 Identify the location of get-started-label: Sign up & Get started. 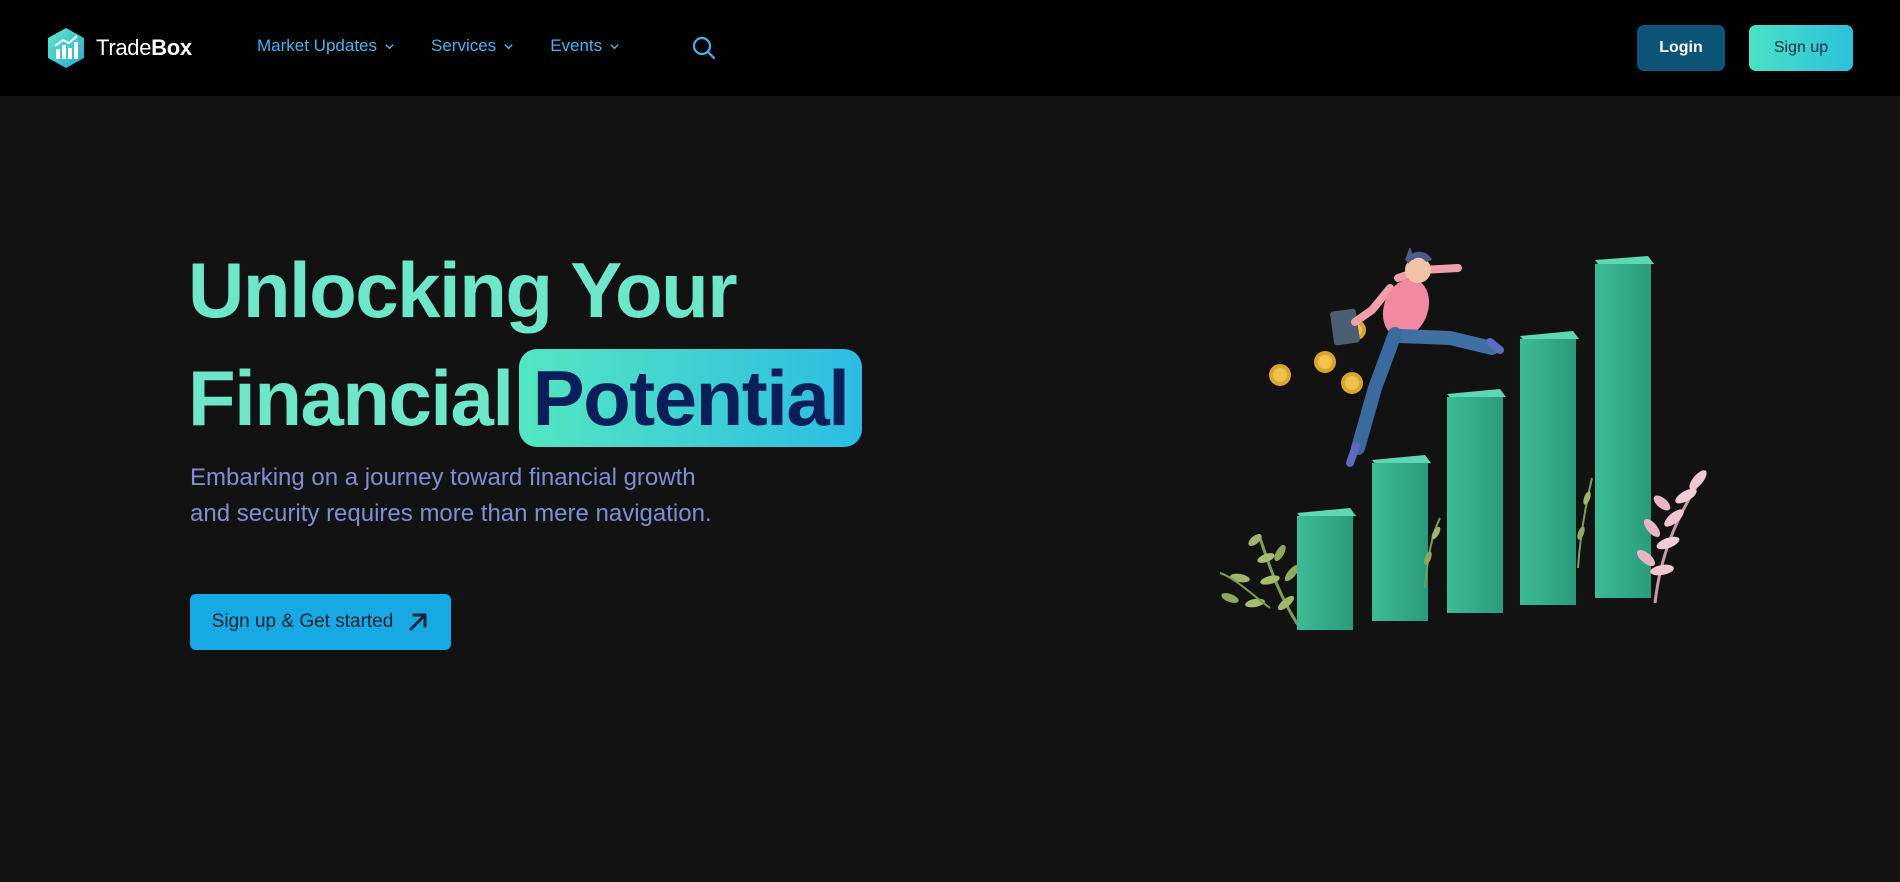
(302, 621).